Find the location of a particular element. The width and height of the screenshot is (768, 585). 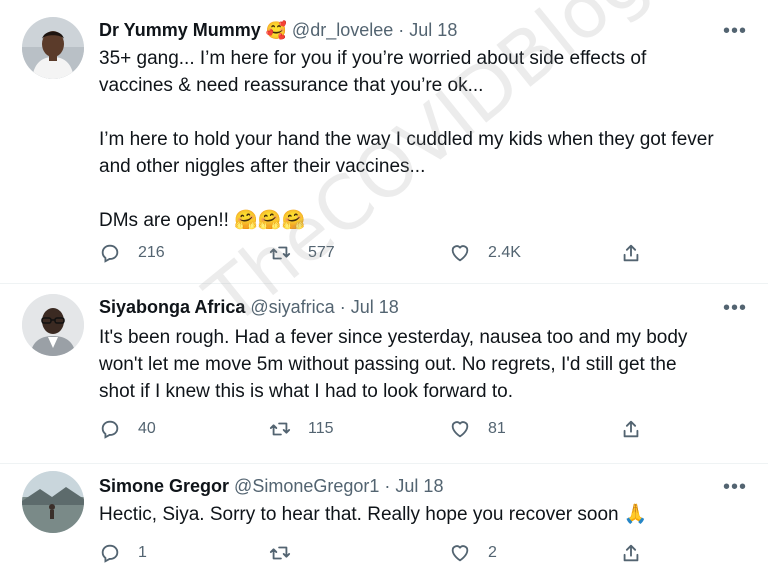

tweet-actions: 40 115 81 is located at coordinates (379, 429).